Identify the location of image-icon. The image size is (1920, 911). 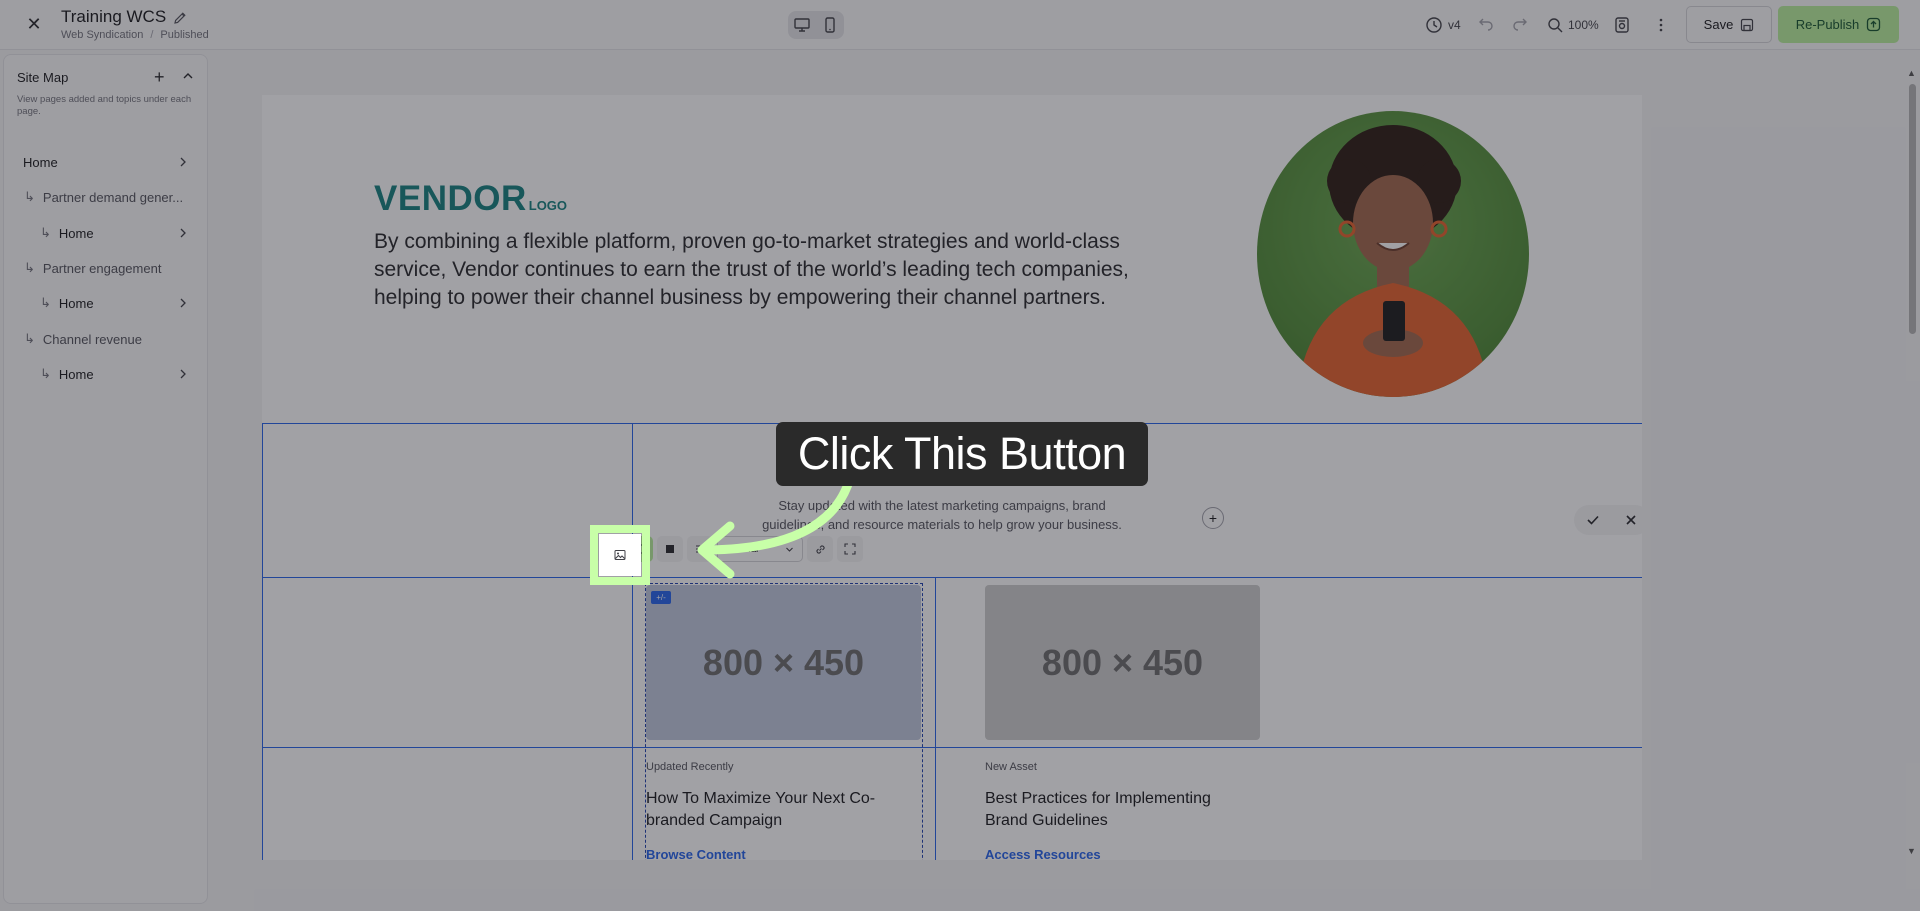
(620, 555).